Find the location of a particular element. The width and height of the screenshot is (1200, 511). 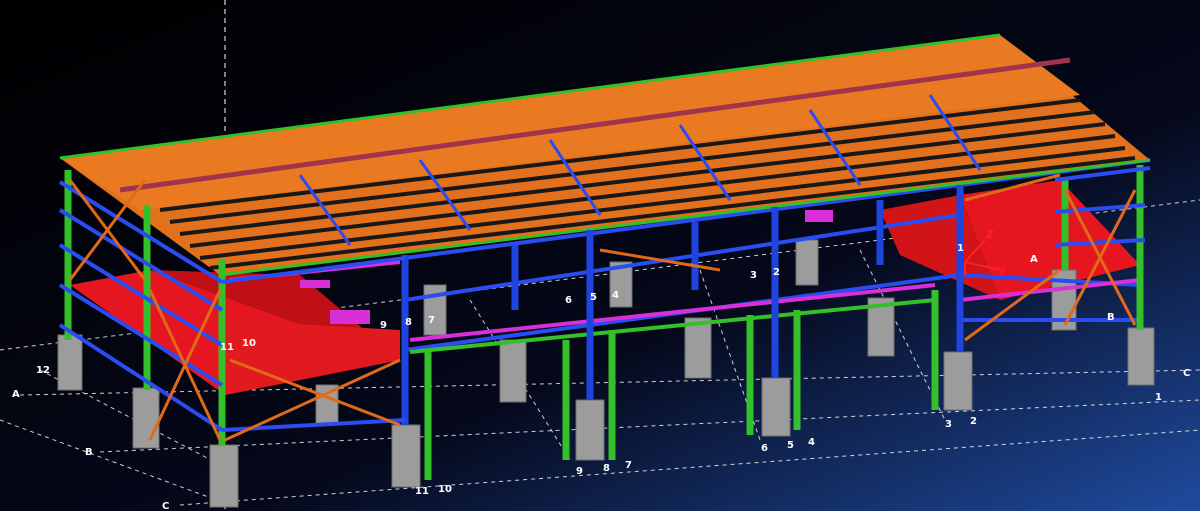

grid-label-7-mid: 7 is located at coordinates (431, 320).